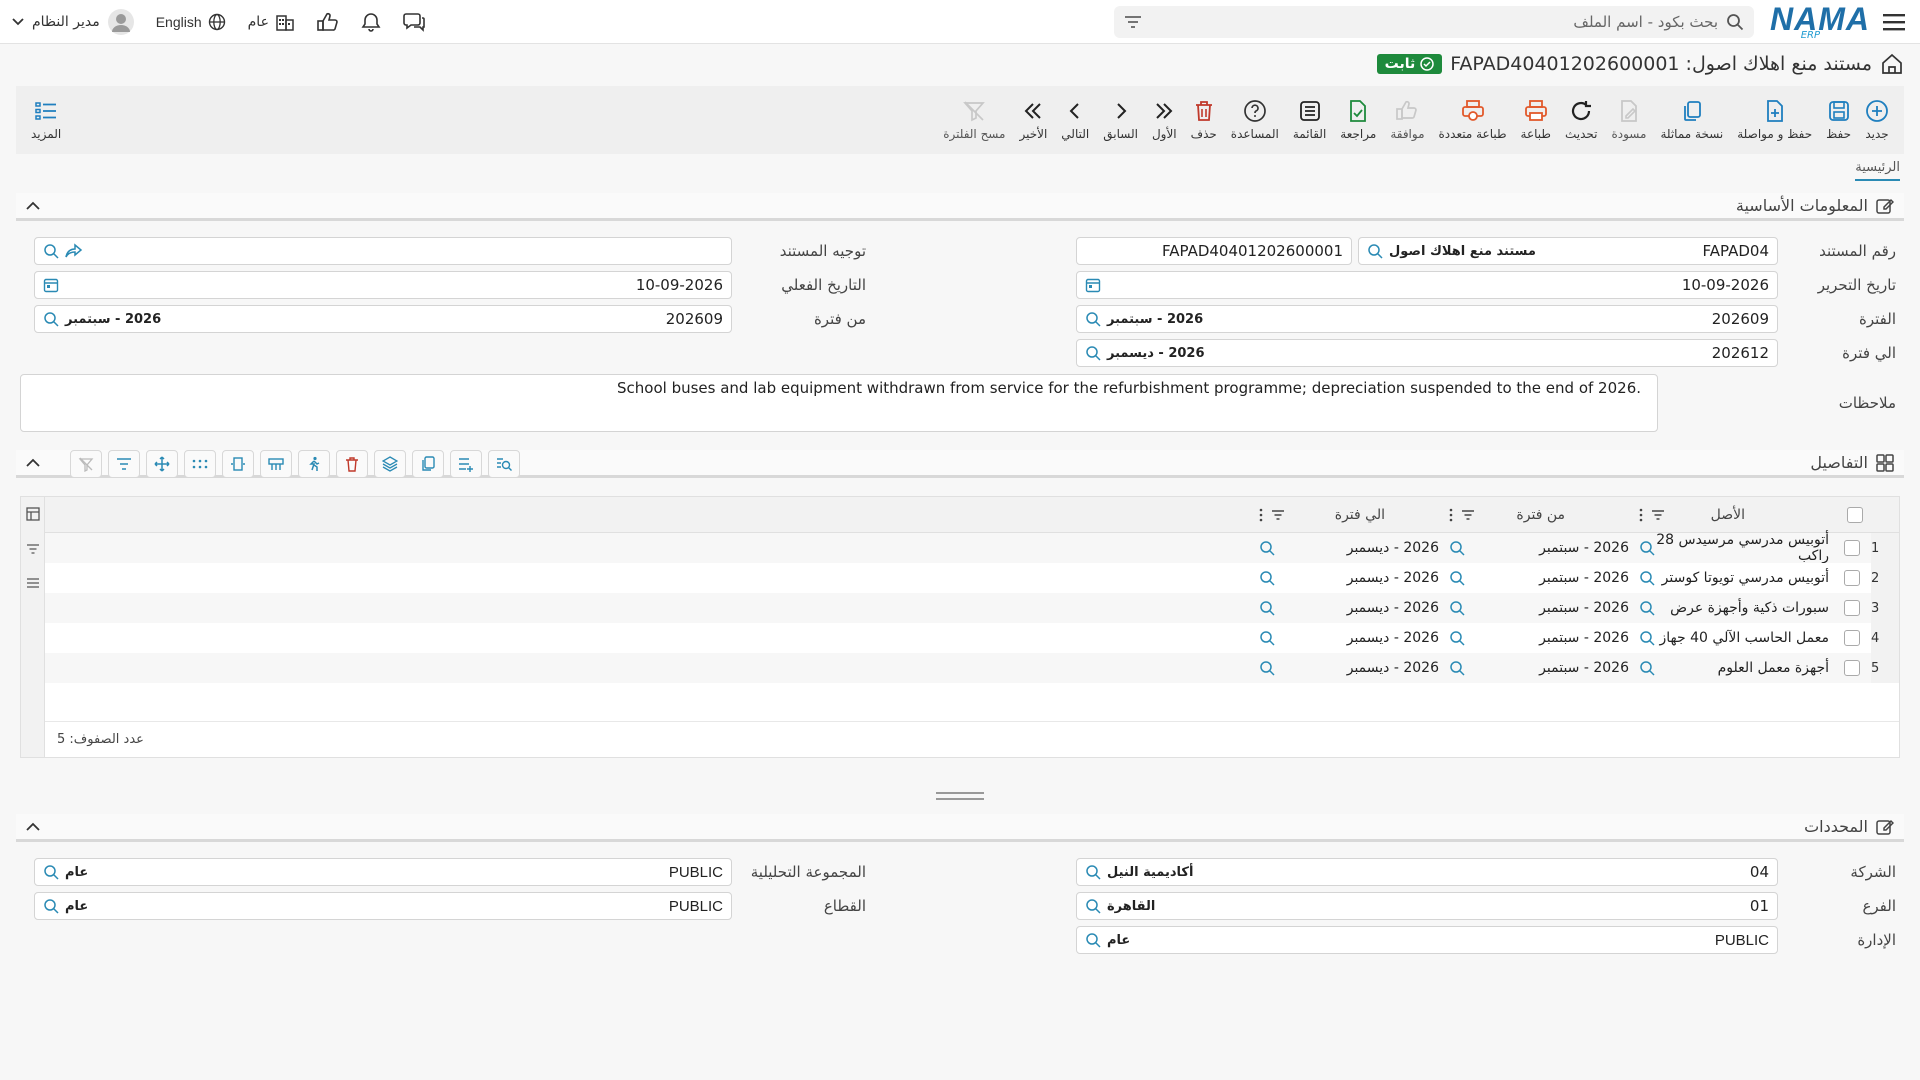  What do you see at coordinates (1350, 515) in the screenshot?
I see `column-header-to-period: الي فترة` at bounding box center [1350, 515].